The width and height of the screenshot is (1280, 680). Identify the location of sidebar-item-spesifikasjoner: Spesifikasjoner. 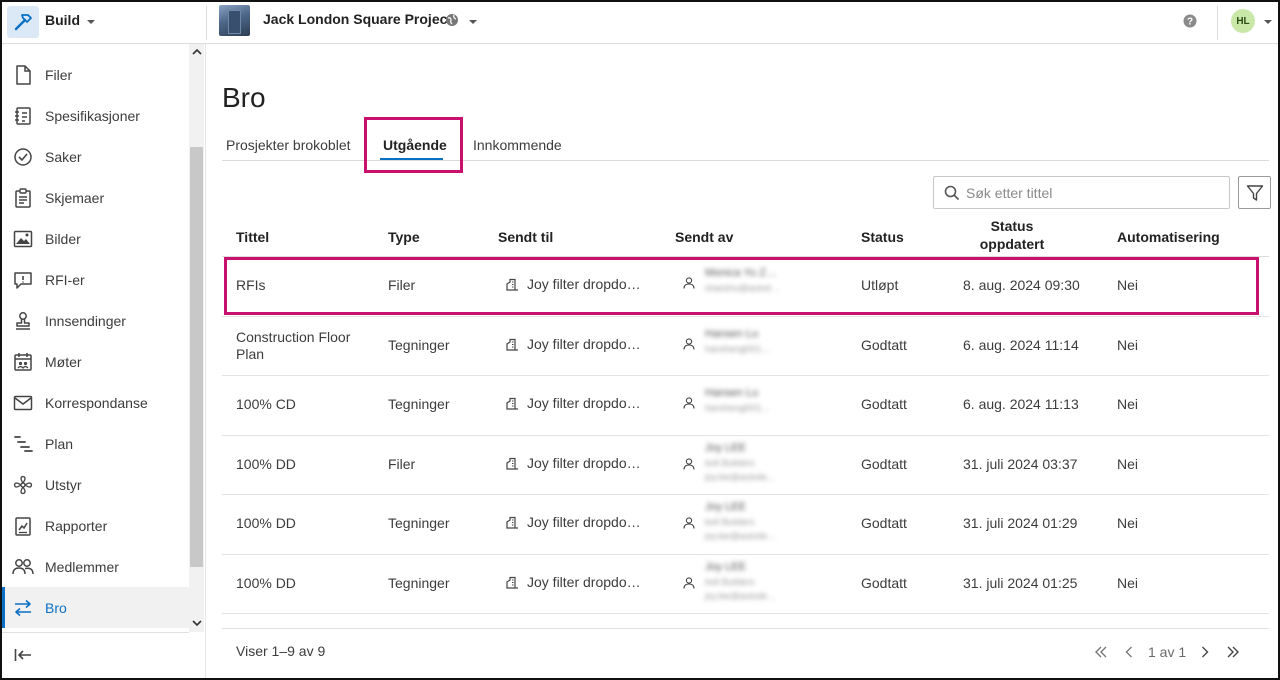
(95, 115).